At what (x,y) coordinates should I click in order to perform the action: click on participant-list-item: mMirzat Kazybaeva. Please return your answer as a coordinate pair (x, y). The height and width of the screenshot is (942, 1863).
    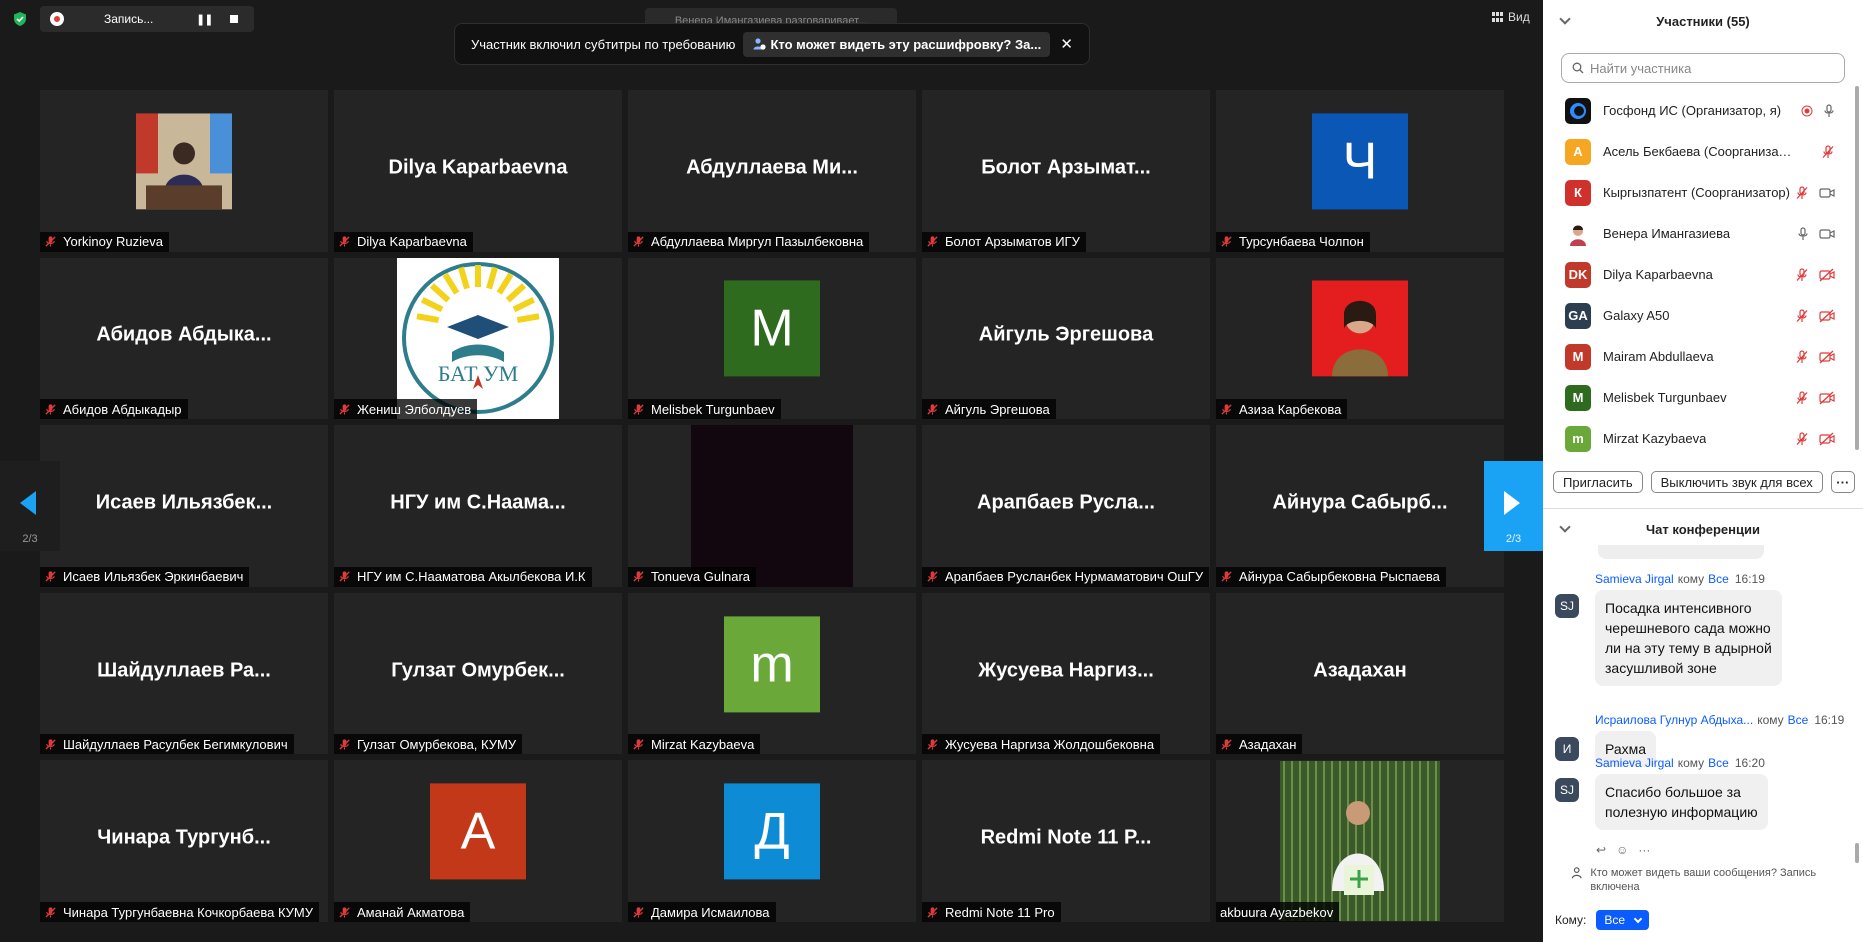
    Looking at the image, I should click on (1703, 435).